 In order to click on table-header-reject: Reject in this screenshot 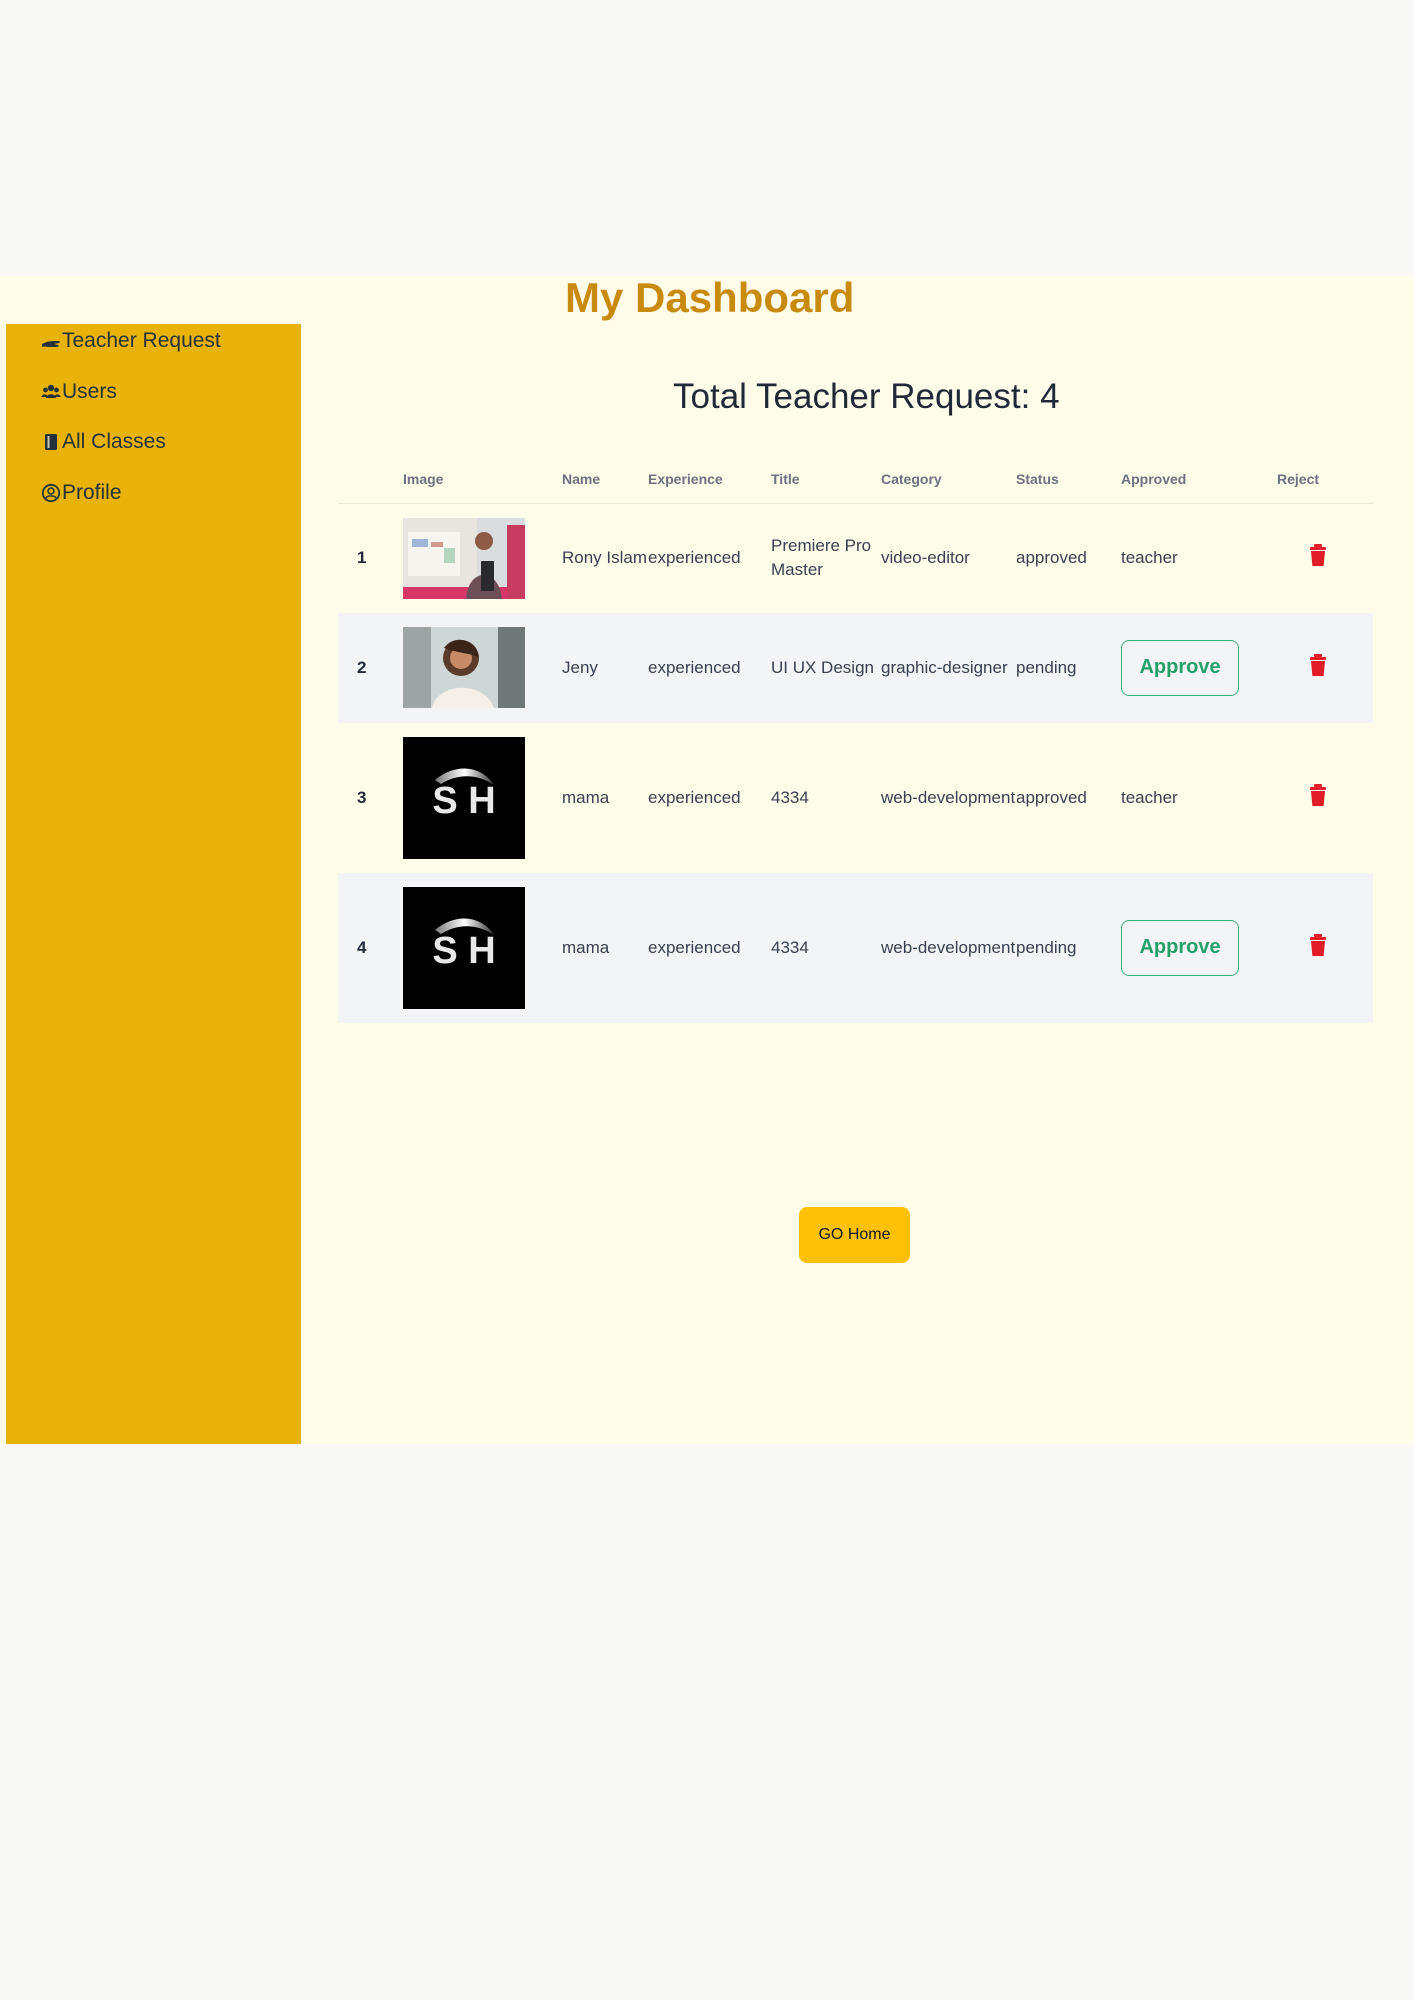, I will do `click(1325, 479)`.